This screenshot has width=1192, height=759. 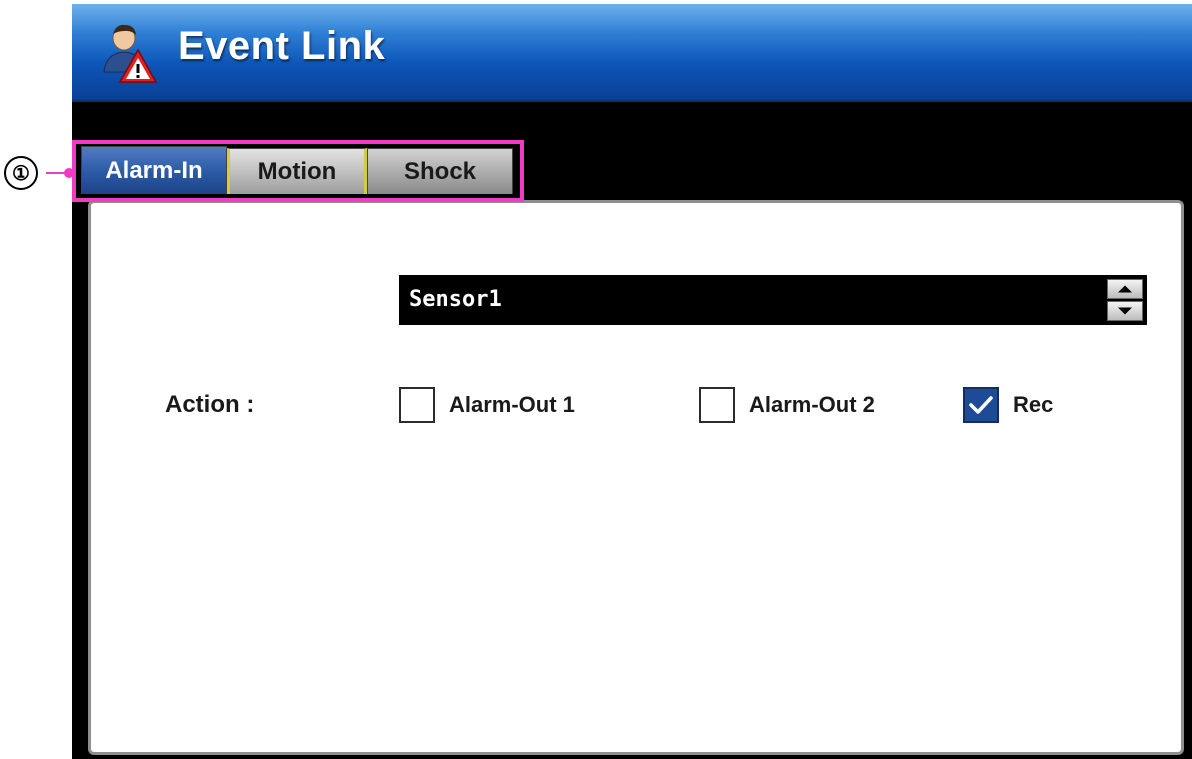 What do you see at coordinates (440, 171) in the screenshot?
I see `tab-shock: Shock` at bounding box center [440, 171].